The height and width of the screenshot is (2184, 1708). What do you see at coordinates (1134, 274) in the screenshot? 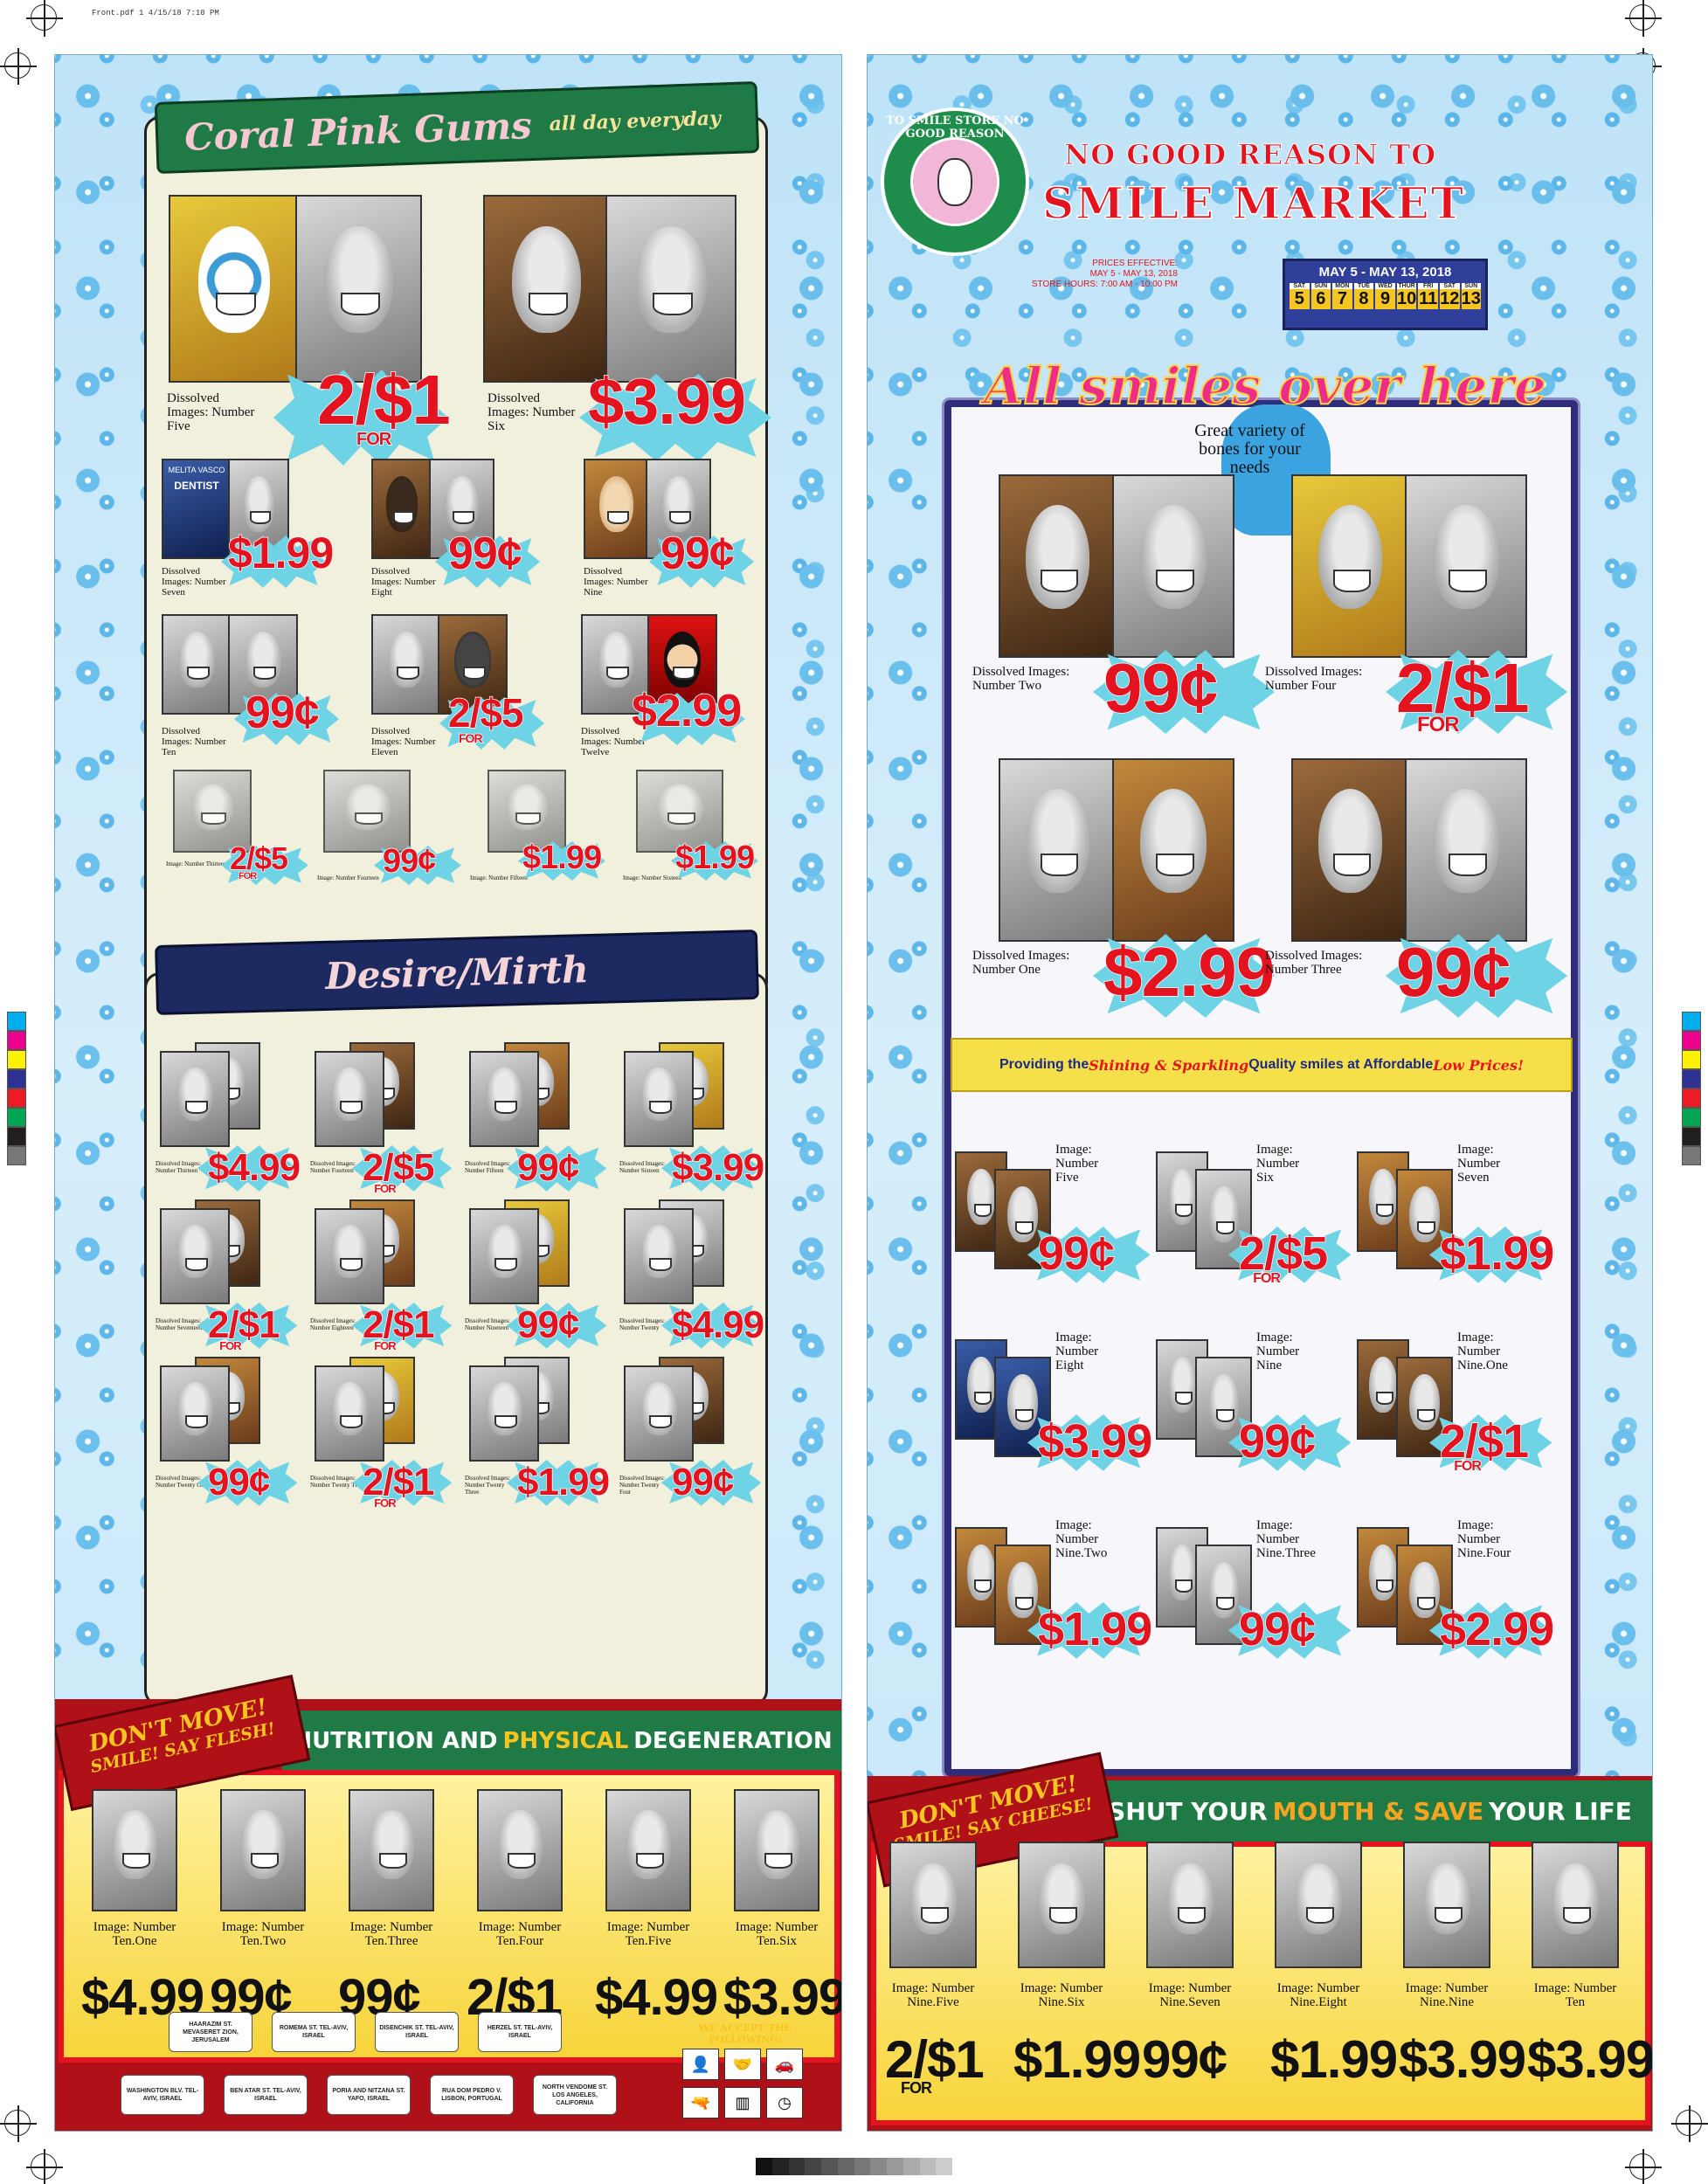
I see `prices-effective-dates: MAY 5 - MAY 13, 2018` at bounding box center [1134, 274].